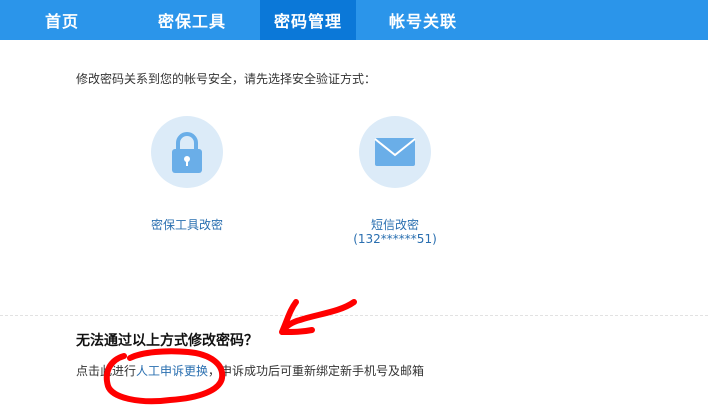 The width and height of the screenshot is (708, 408). I want to click on tab-security-tools: 密保工具, so click(192, 20).